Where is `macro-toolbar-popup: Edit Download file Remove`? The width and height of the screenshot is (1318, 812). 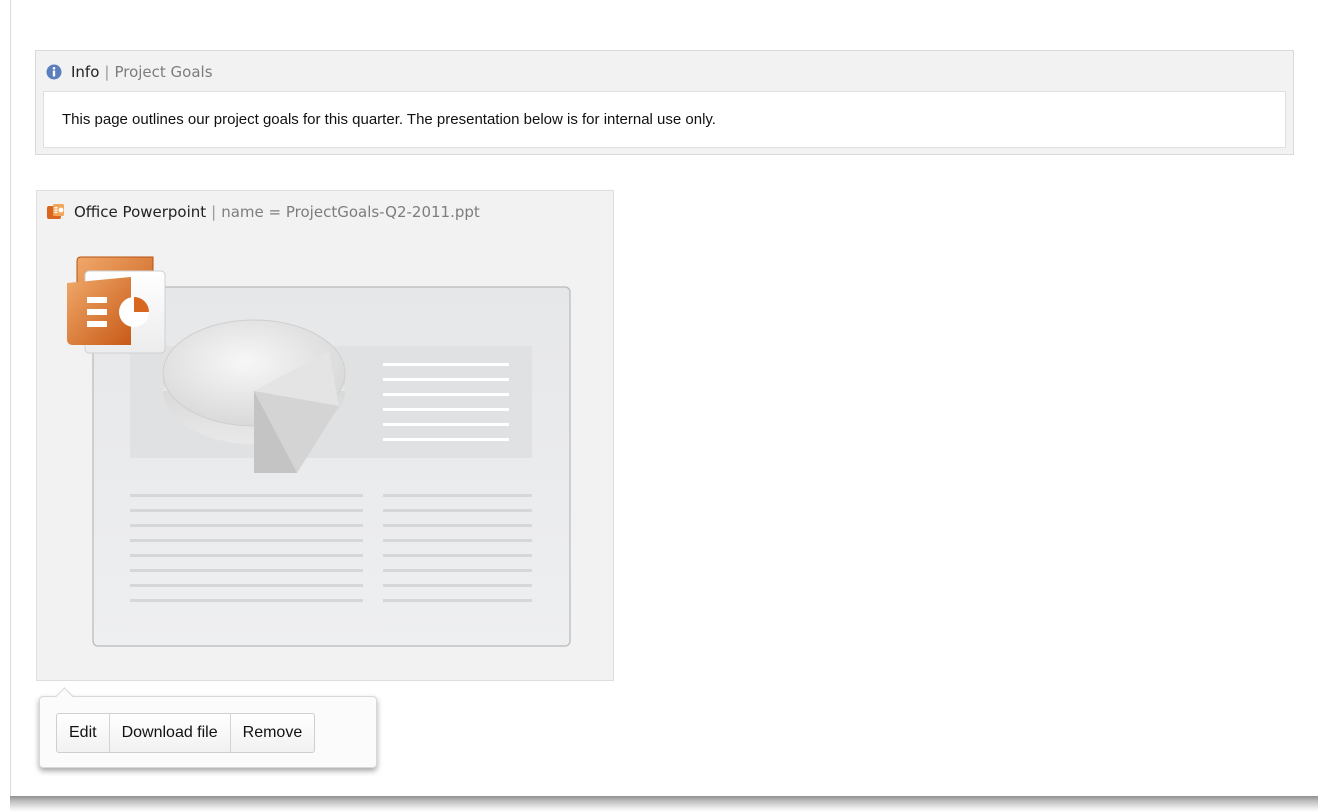
macro-toolbar-popup: Edit Download file Remove is located at coordinates (208, 727).